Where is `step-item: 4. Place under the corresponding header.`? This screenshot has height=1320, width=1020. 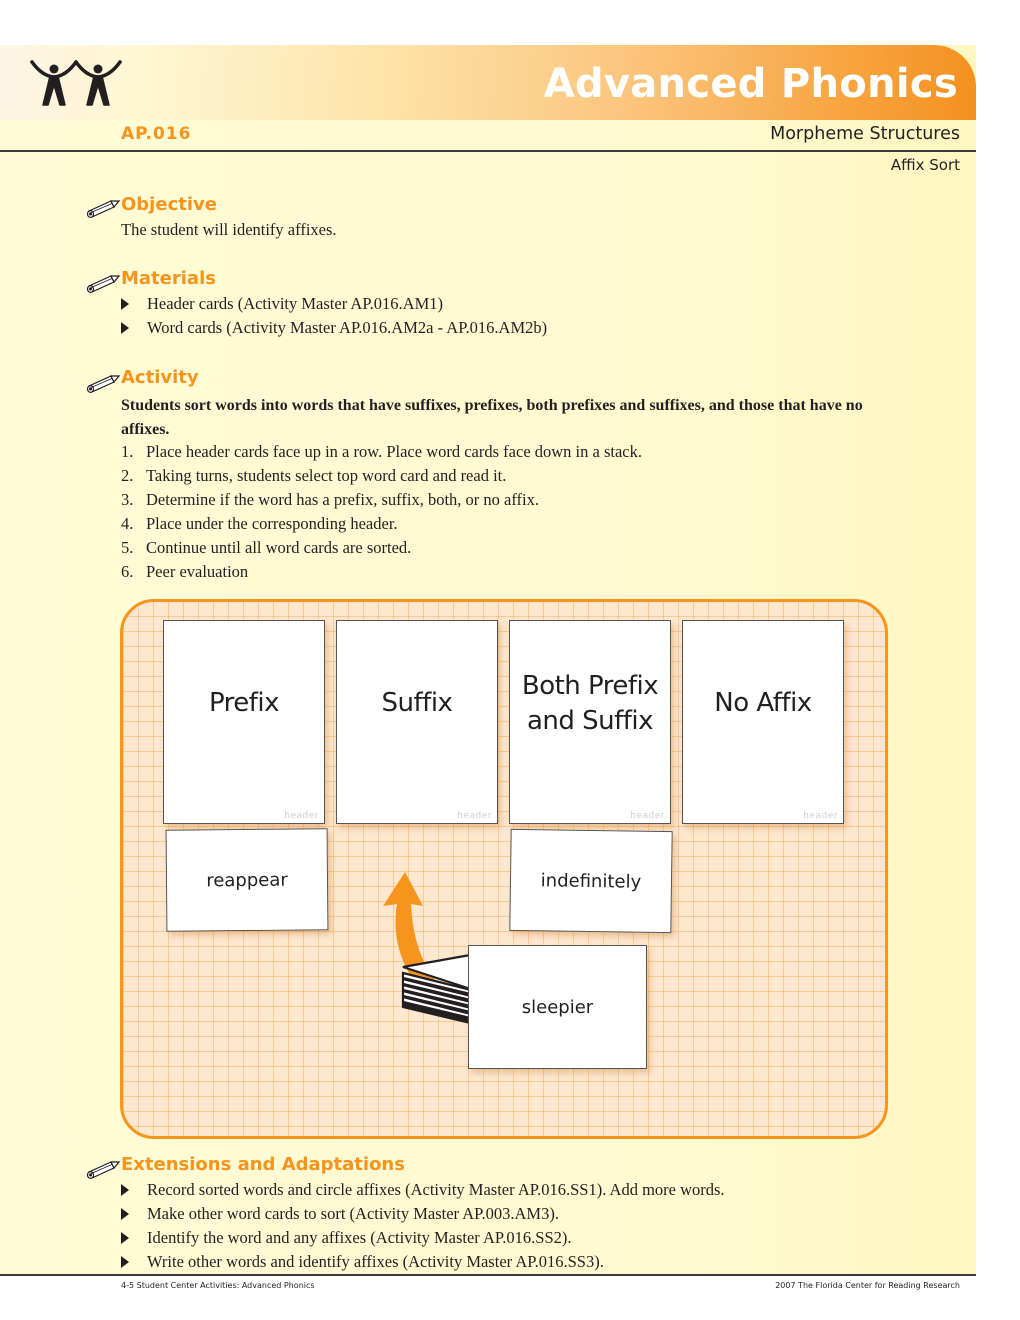
step-item: 4. Place under the corresponding header. is located at coordinates (259, 523).